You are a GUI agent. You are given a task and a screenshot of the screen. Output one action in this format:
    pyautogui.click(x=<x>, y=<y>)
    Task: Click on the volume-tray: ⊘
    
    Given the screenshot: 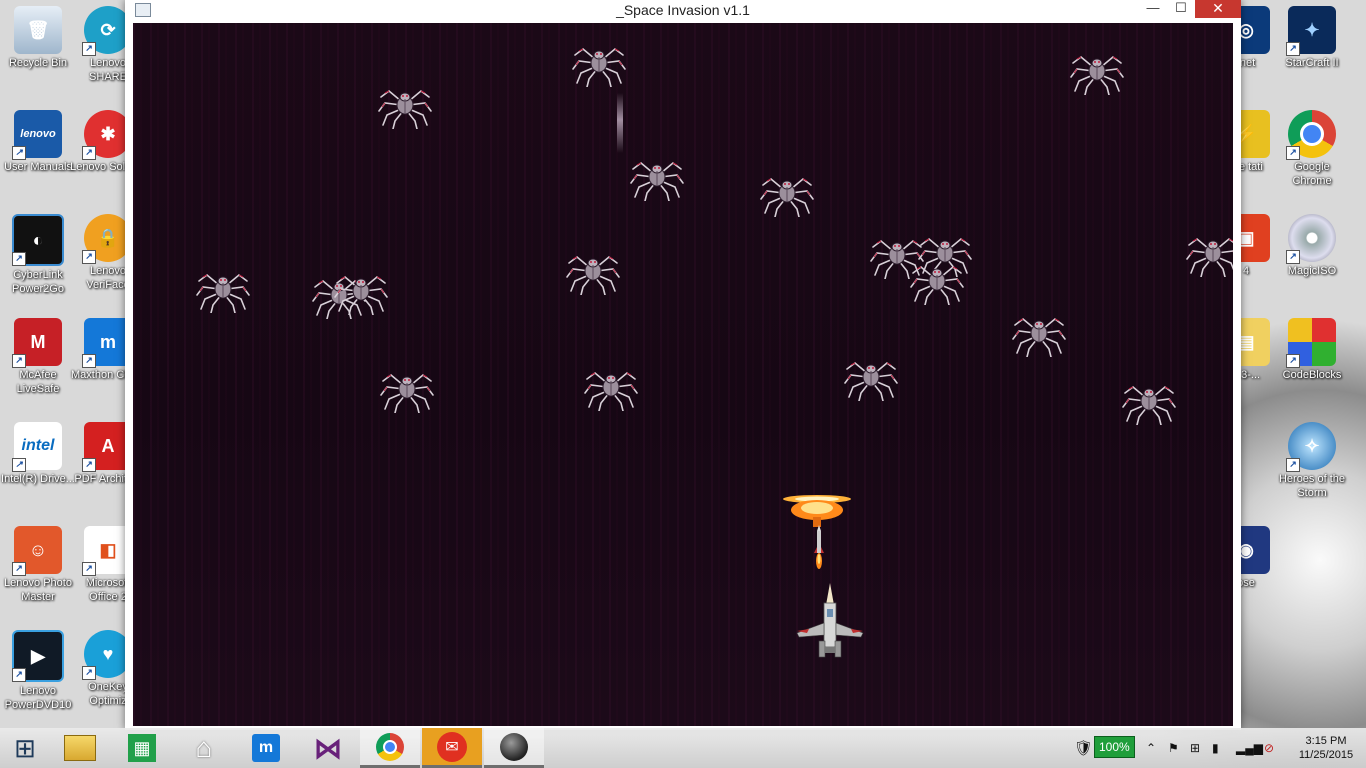 What is the action you would take?
    pyautogui.click(x=1269, y=748)
    